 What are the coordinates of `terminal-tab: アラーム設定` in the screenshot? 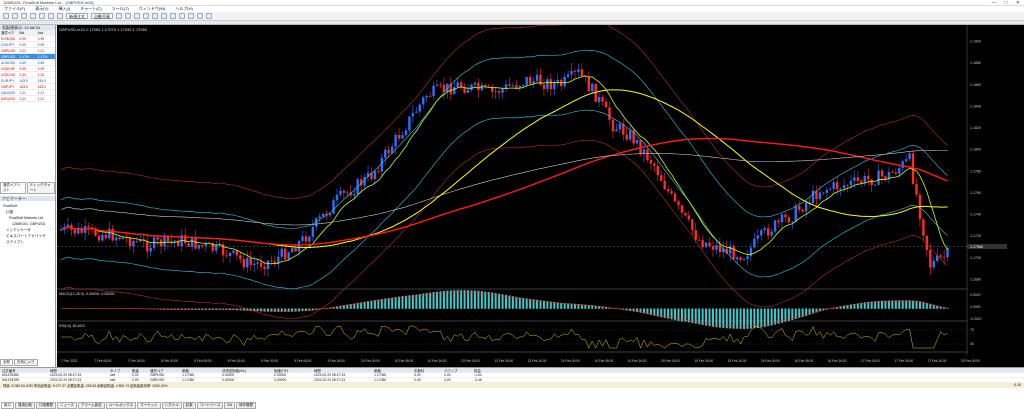 It's located at (91, 405).